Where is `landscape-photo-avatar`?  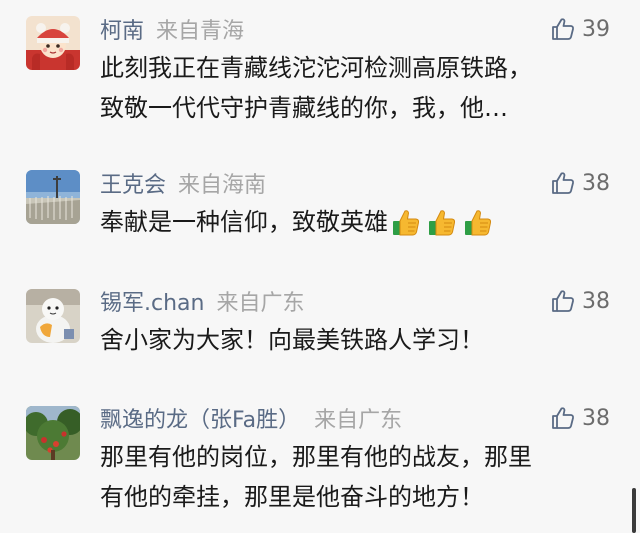 landscape-photo-avatar is located at coordinates (53, 197).